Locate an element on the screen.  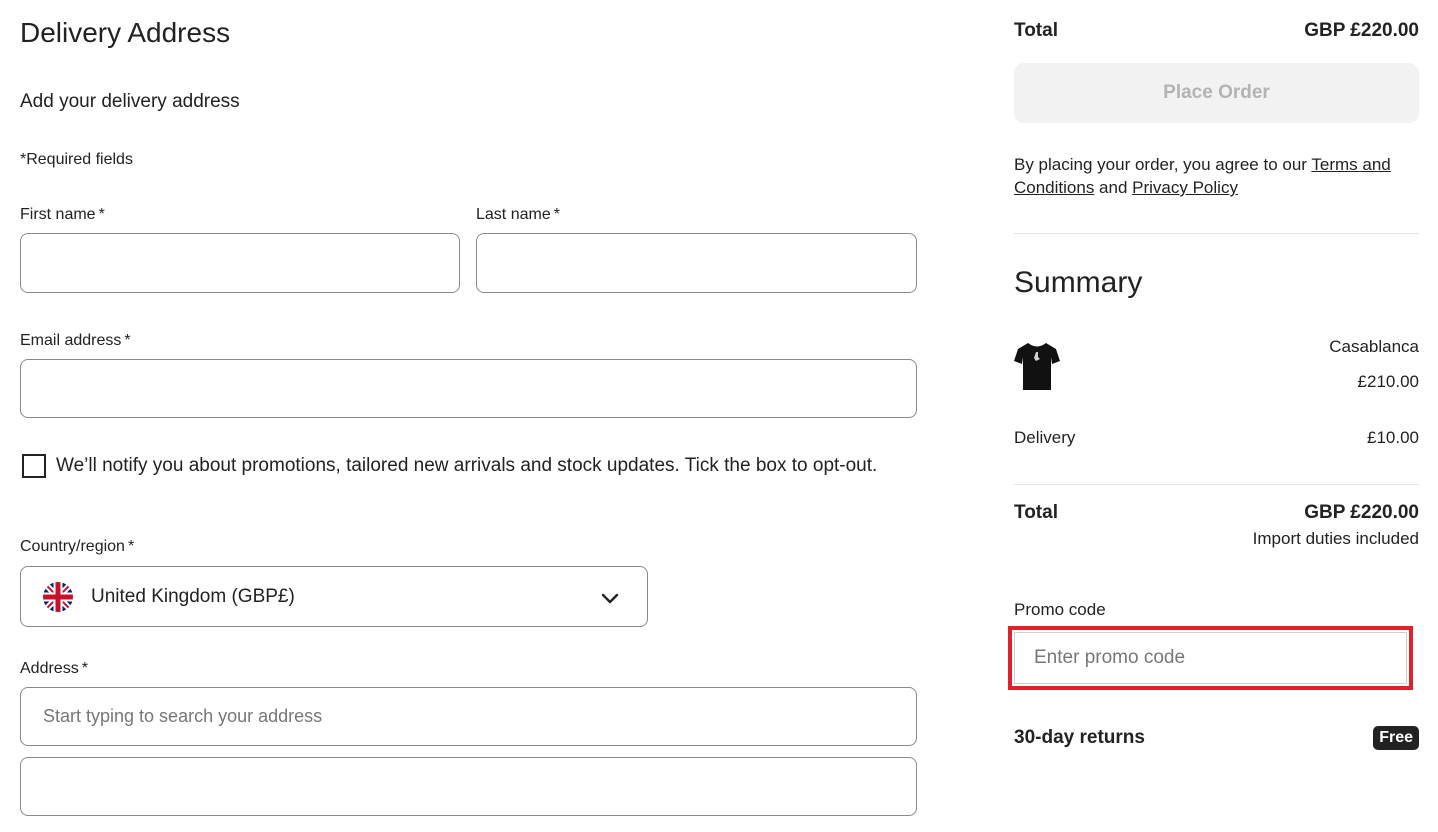
country-label: Country/region * is located at coordinates (77, 547).